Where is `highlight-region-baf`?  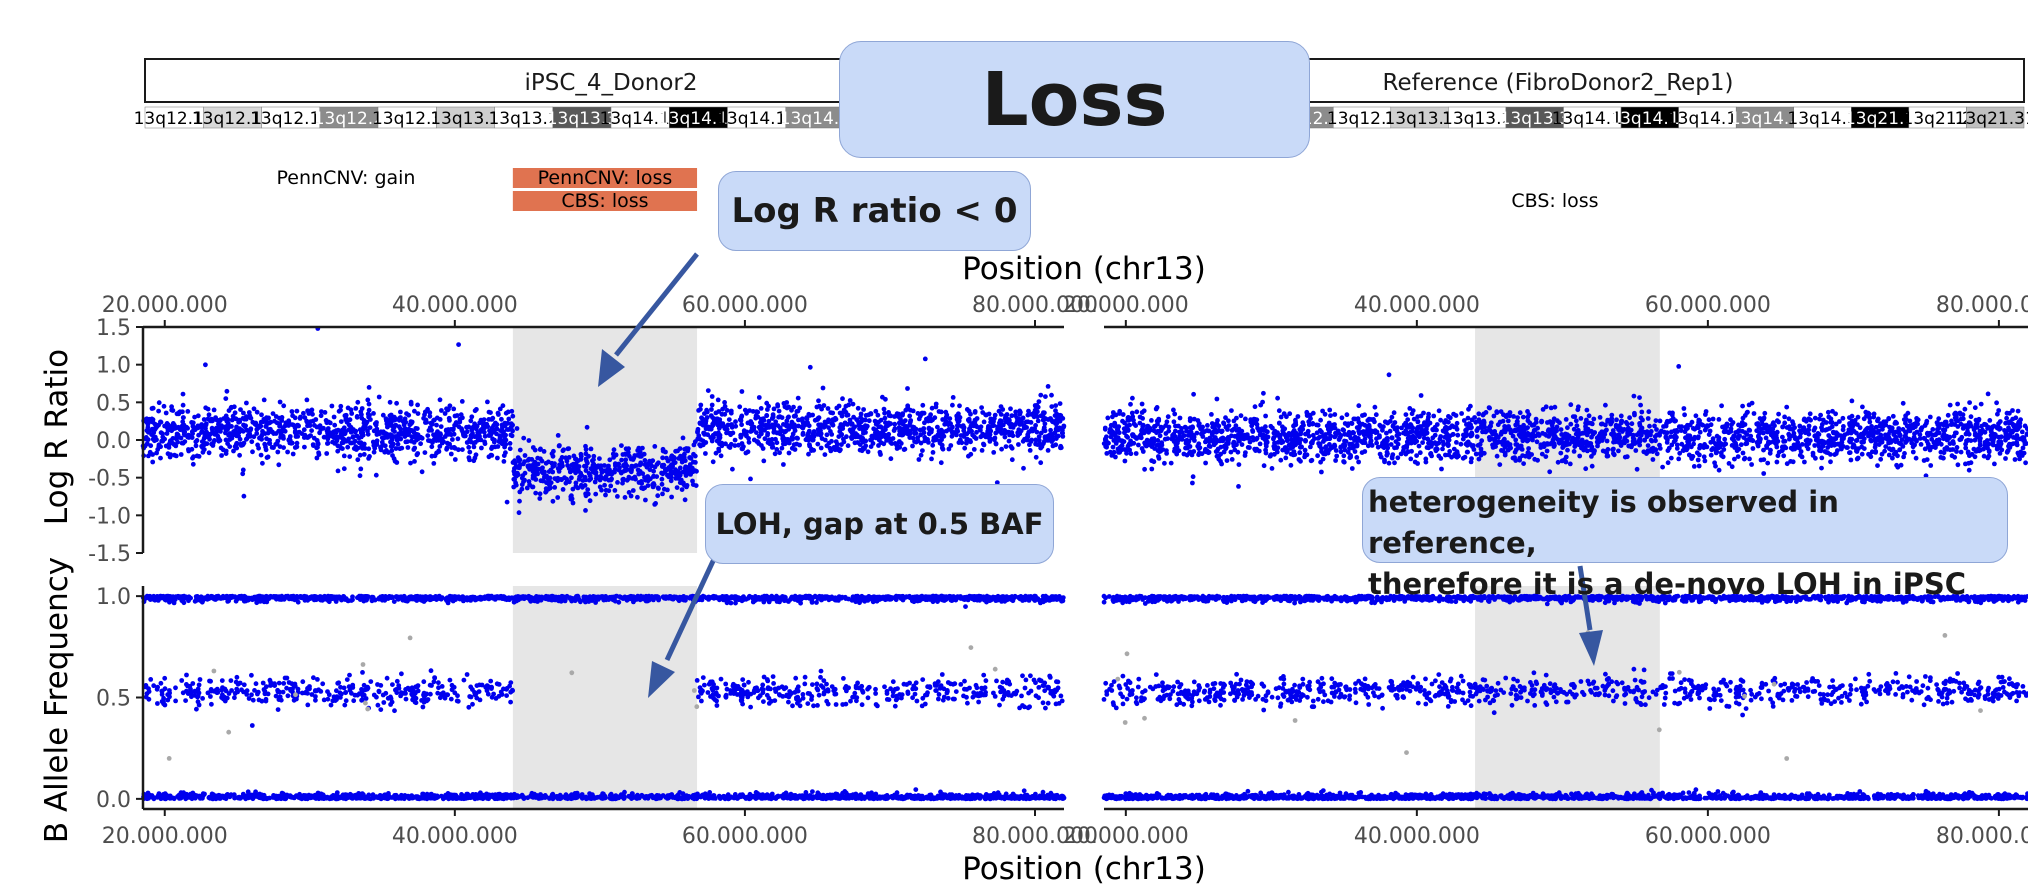
highlight-region-baf is located at coordinates (1567, 697).